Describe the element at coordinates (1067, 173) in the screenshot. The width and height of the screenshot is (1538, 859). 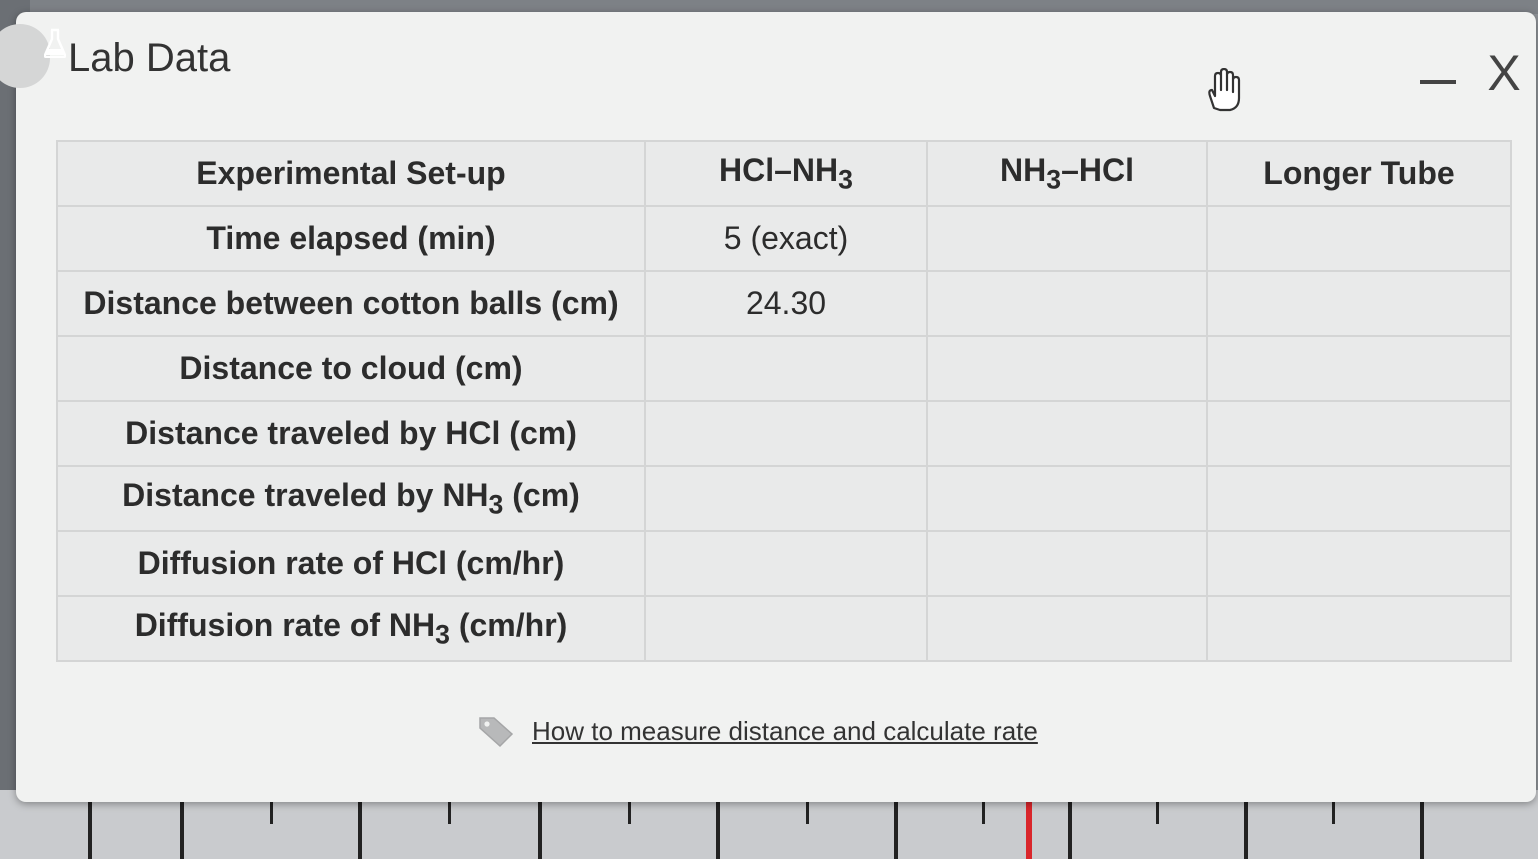
I see `header-nh3-hcl: NH3–HCl` at that location.